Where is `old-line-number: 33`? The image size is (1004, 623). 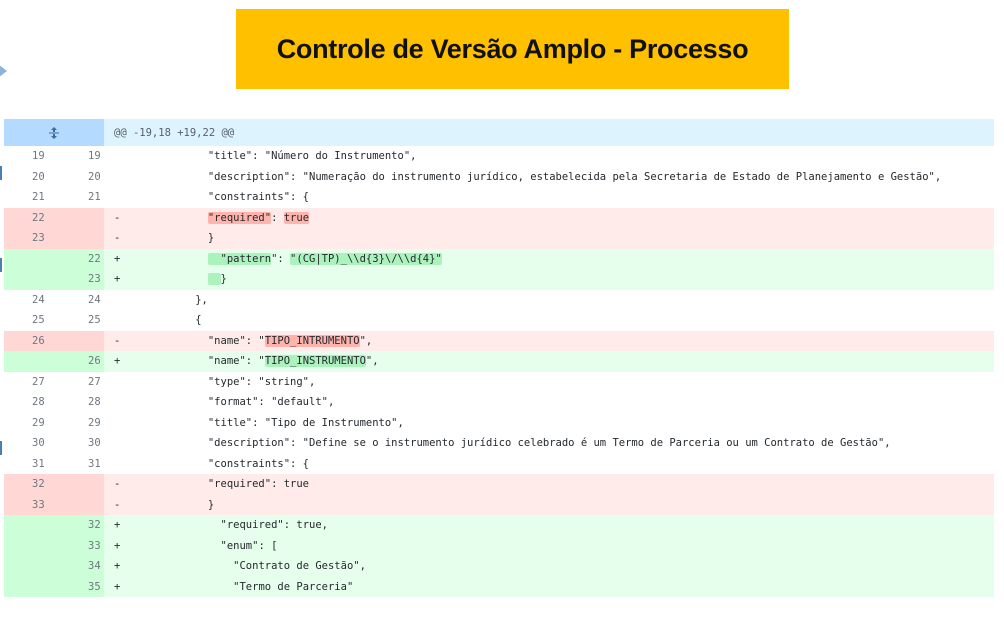 old-line-number: 33 is located at coordinates (29, 504).